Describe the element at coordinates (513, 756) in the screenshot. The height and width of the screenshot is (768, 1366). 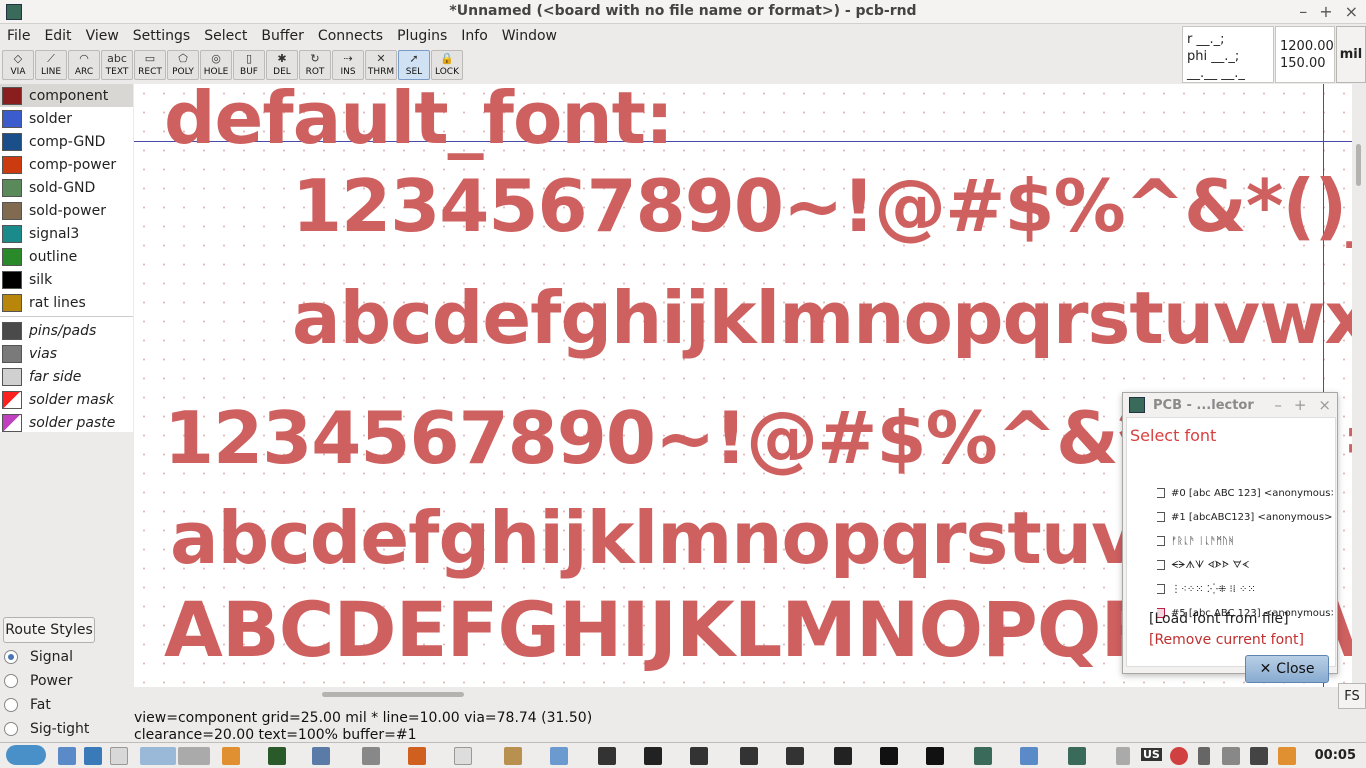
I see `archive-icon` at that location.